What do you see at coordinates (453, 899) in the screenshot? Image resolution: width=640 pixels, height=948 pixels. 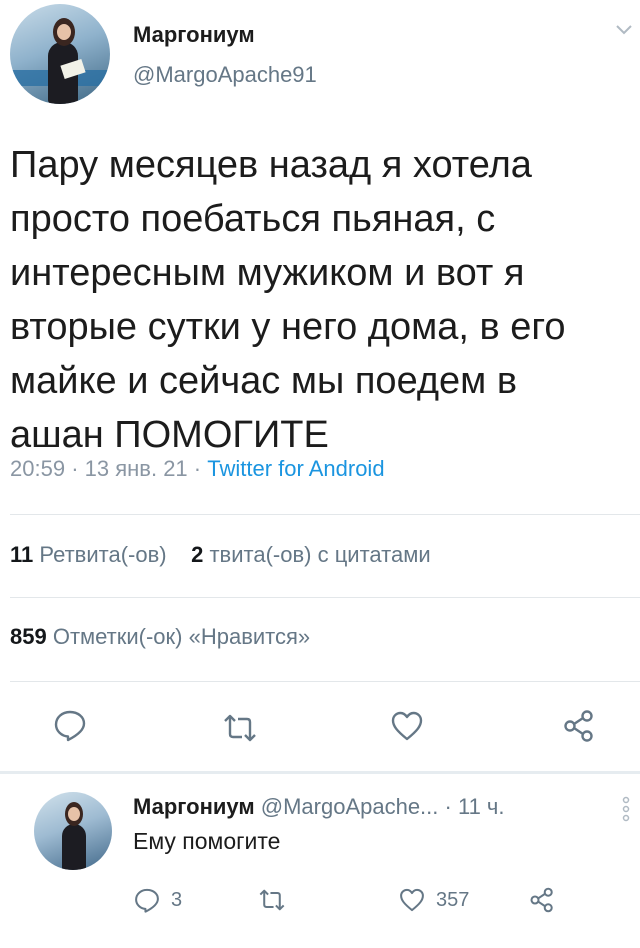 I see `reply-like-count: 357` at bounding box center [453, 899].